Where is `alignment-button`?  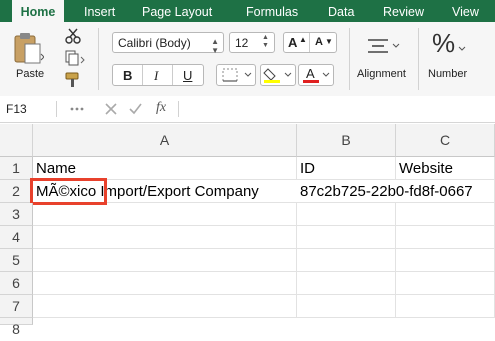
alignment-button is located at coordinates (382, 48).